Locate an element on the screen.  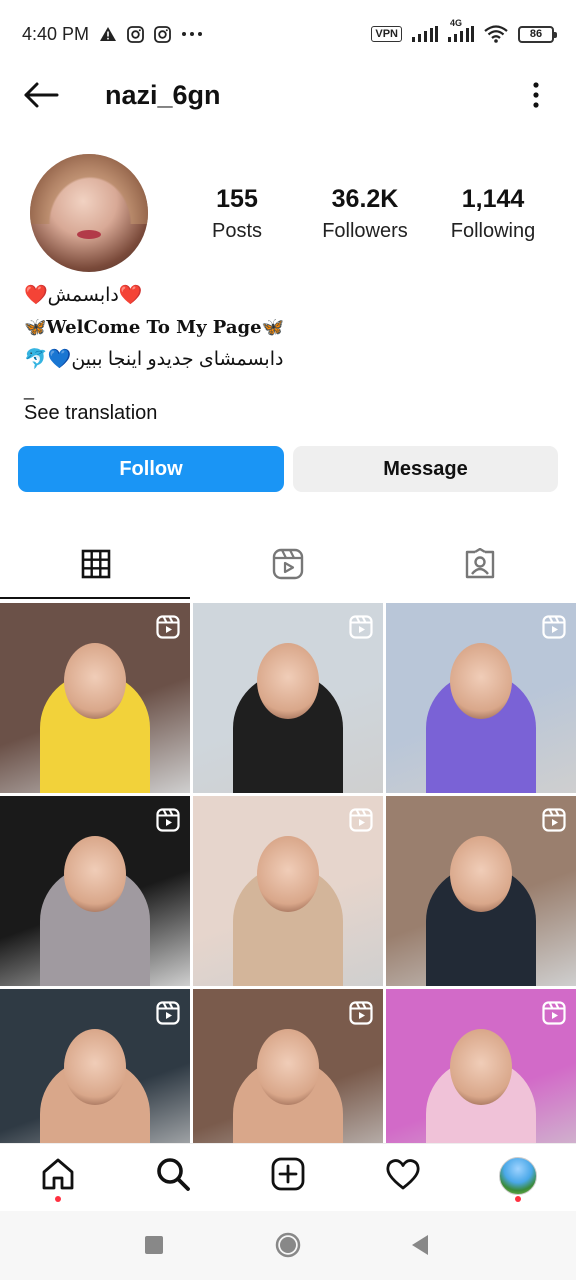
follow-button: Follow is located at coordinates (151, 469).